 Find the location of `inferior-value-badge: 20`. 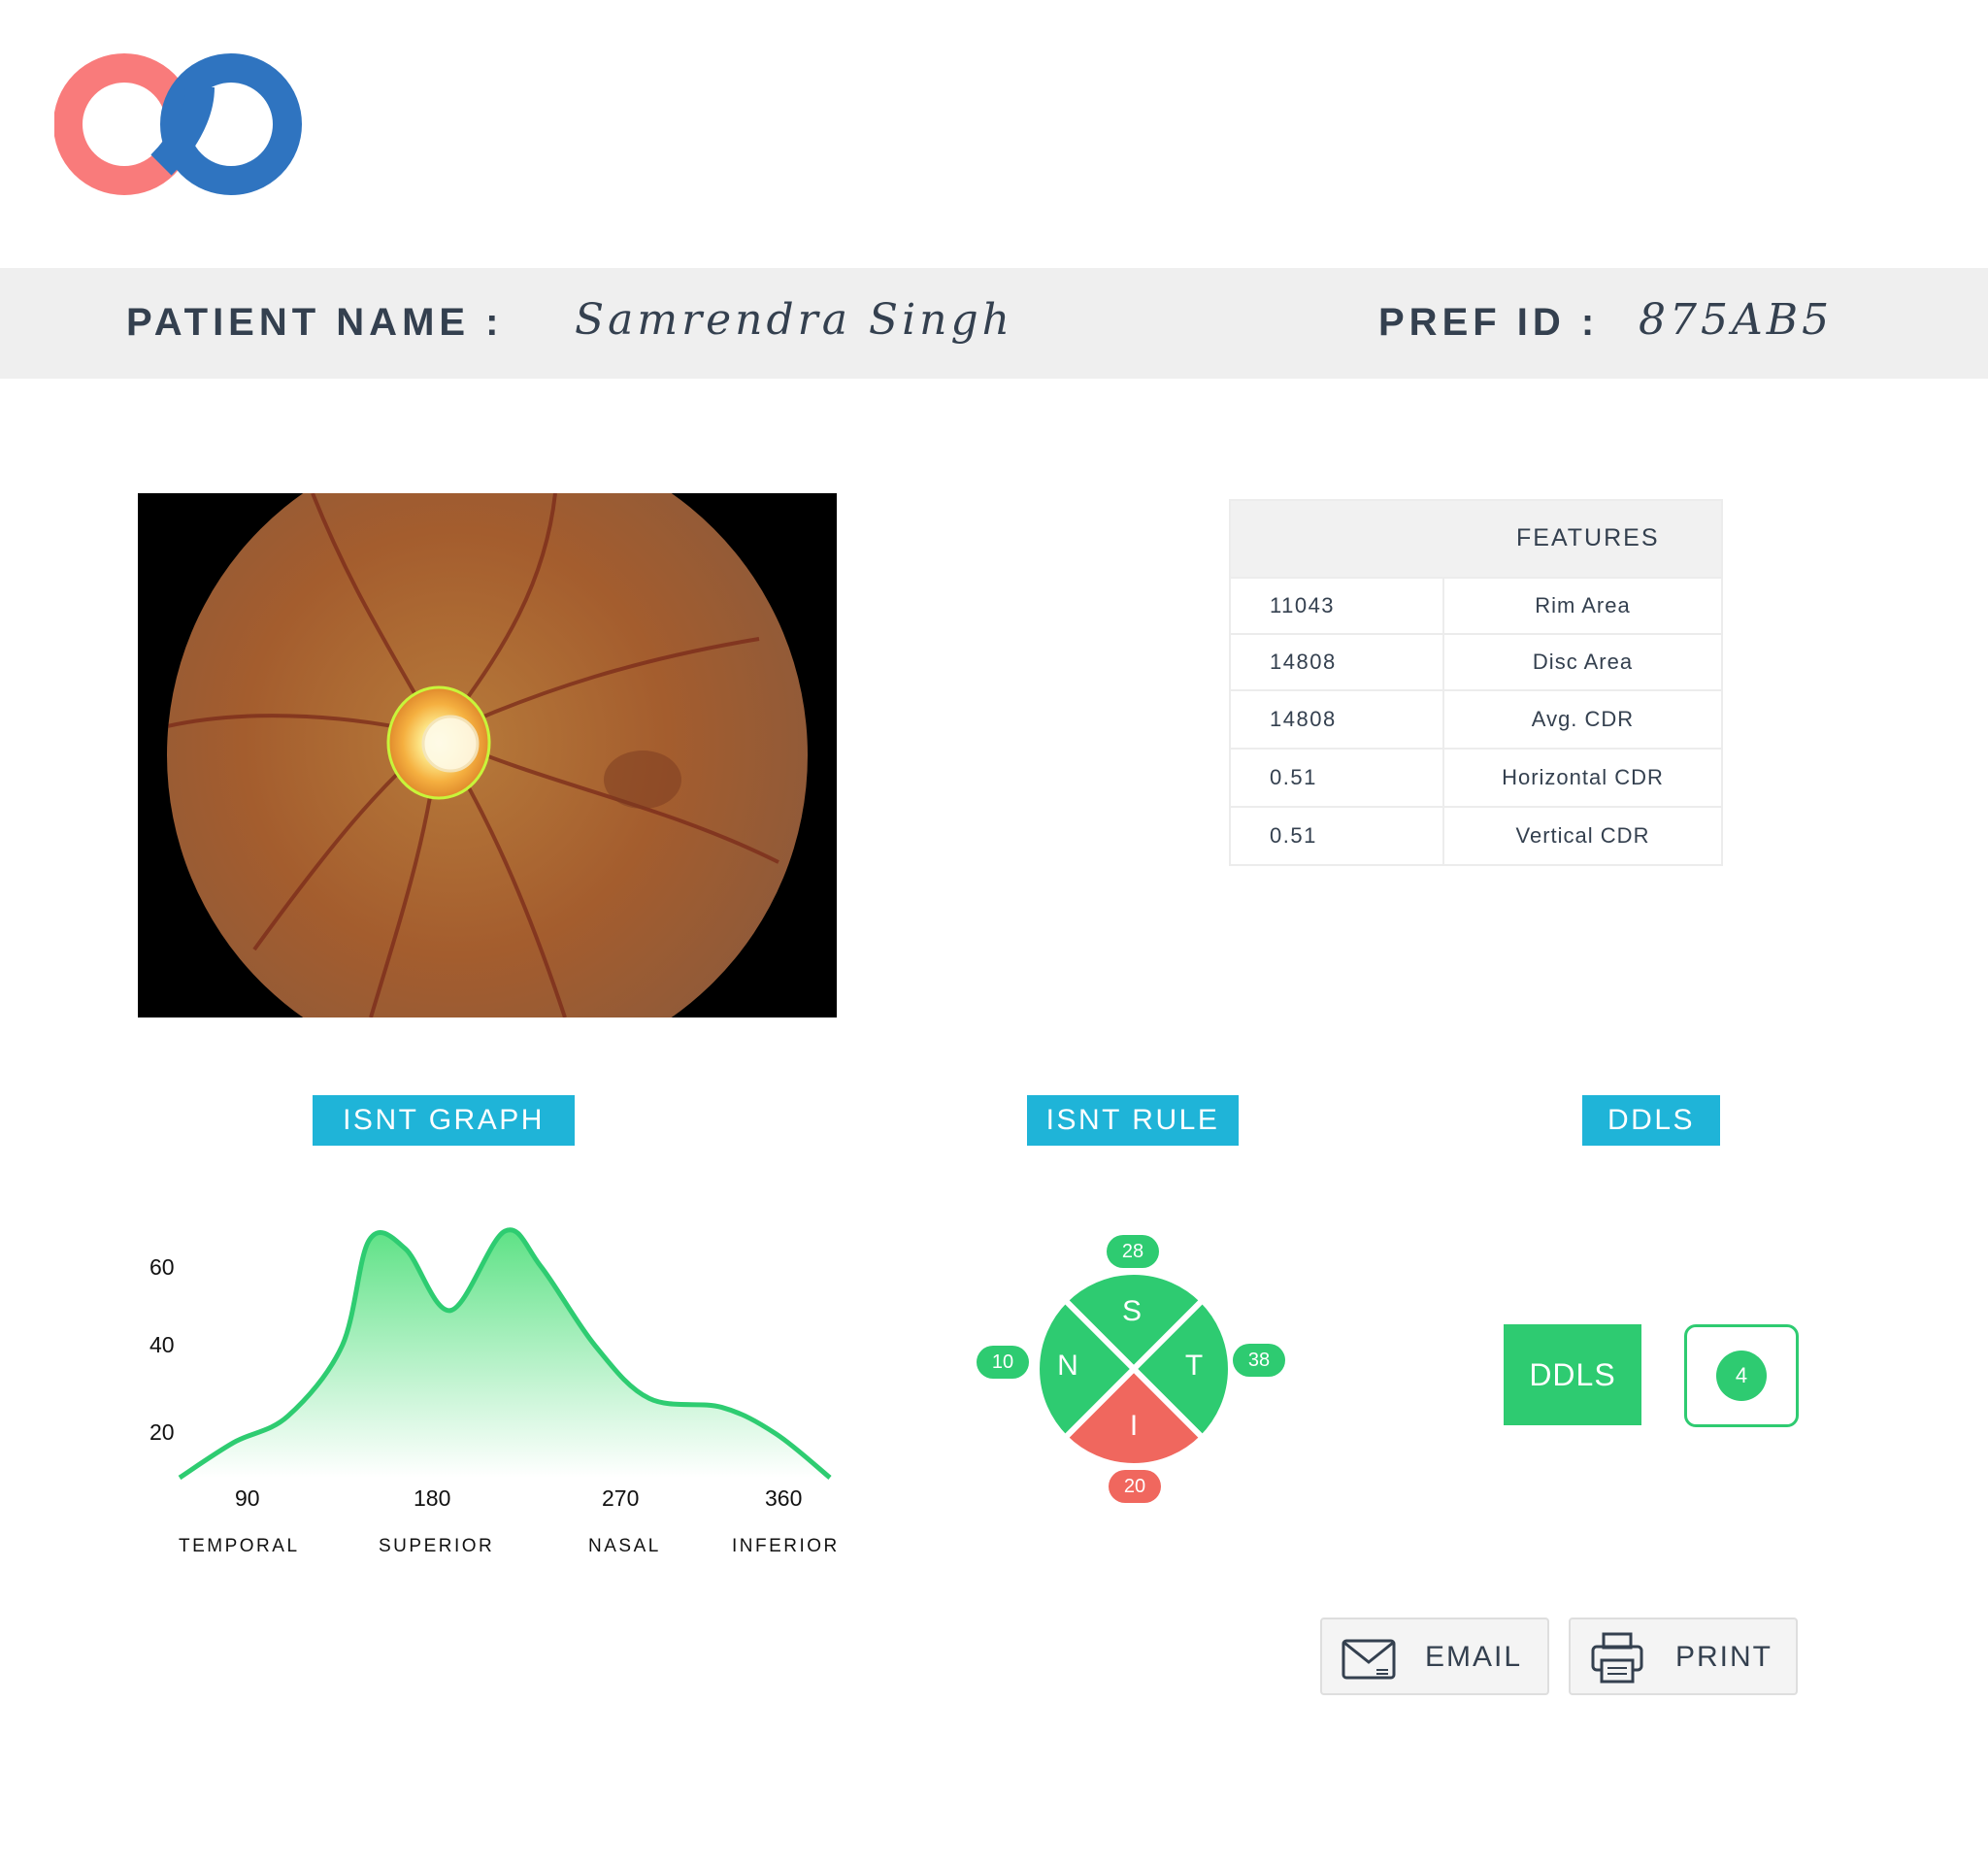

inferior-value-badge: 20 is located at coordinates (1135, 1486).